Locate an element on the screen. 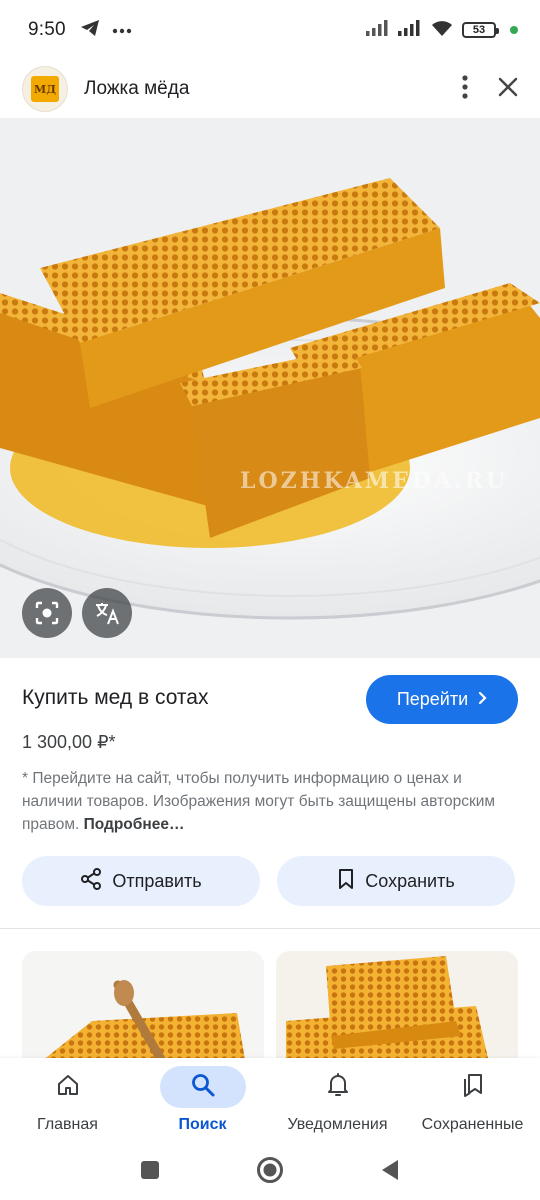  home-circle-icon is located at coordinates (270, 1172).